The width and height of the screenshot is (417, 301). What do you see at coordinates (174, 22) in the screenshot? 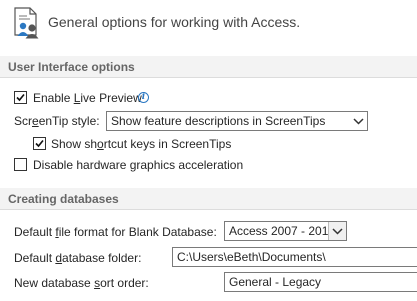
I see `page-title: General options for working with Access.` at bounding box center [174, 22].